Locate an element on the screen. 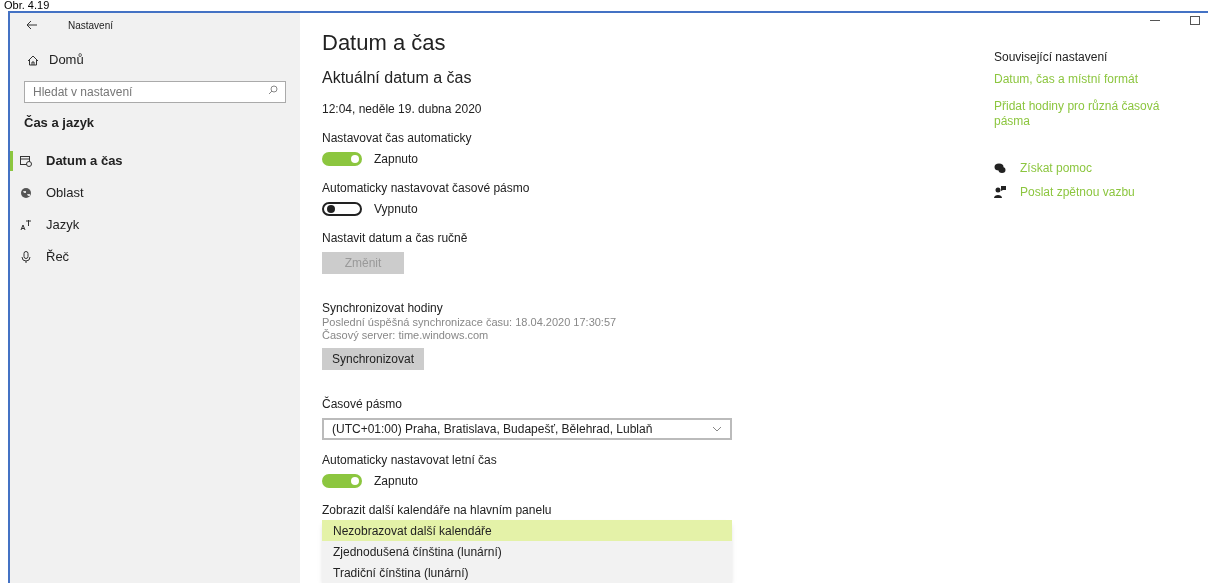 The height and width of the screenshot is (583, 1208). nav-item: Datum a čas is located at coordinates (155, 160).